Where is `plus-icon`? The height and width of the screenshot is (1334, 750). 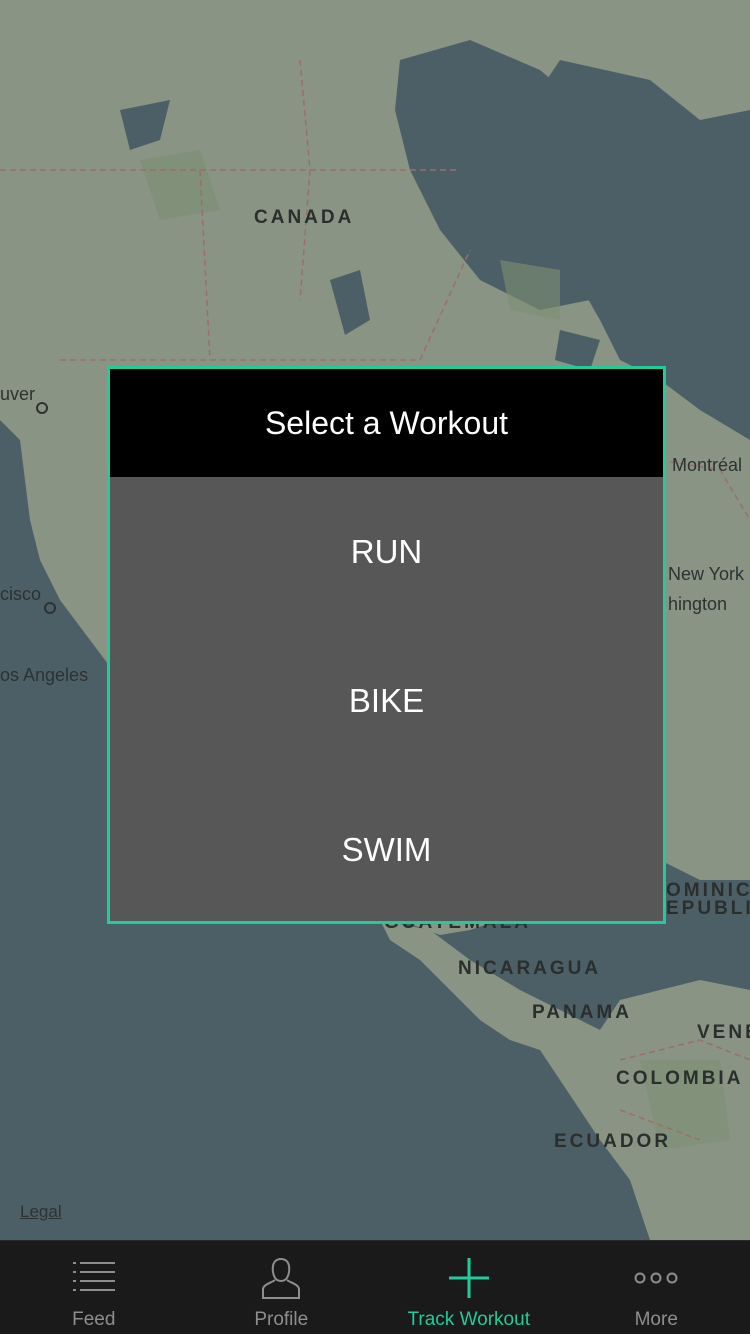 plus-icon is located at coordinates (469, 1278).